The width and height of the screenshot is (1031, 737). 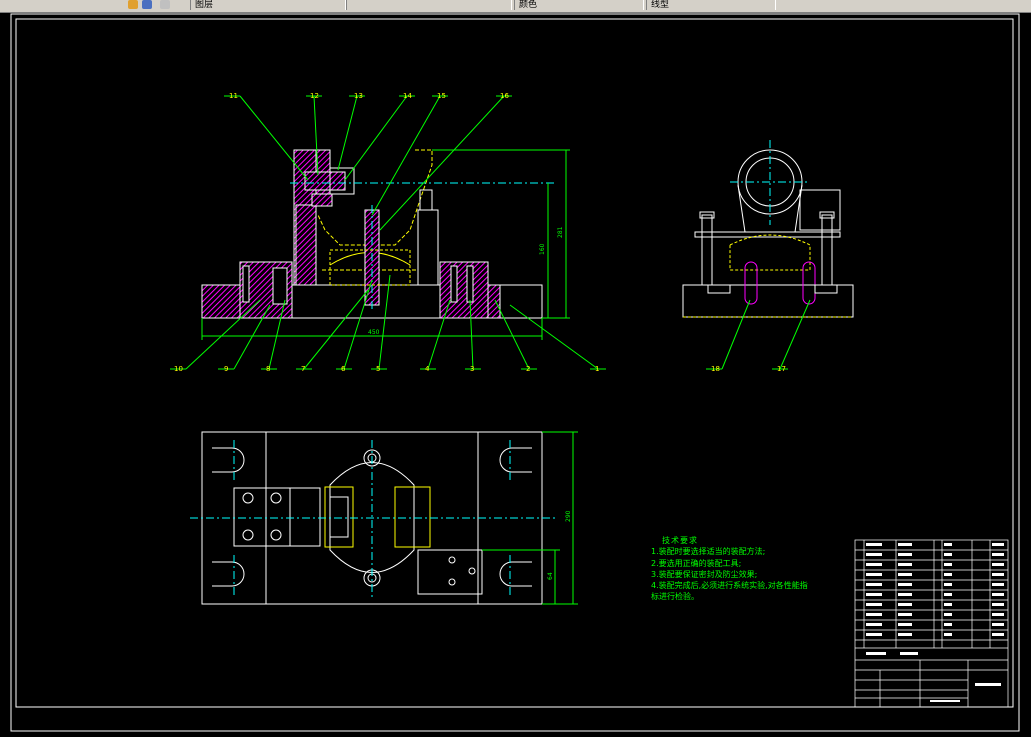 What do you see at coordinates (758, 334) in the screenshot?
I see `leaders-side` at bounding box center [758, 334].